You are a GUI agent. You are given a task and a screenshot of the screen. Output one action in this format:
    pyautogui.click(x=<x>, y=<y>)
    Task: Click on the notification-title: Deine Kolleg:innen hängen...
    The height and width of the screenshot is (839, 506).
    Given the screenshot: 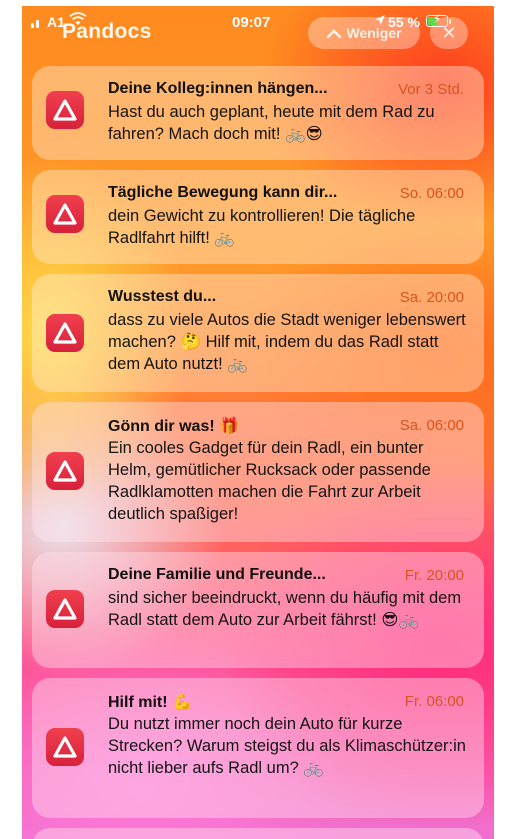 What is the action you would take?
    pyautogui.click(x=218, y=88)
    